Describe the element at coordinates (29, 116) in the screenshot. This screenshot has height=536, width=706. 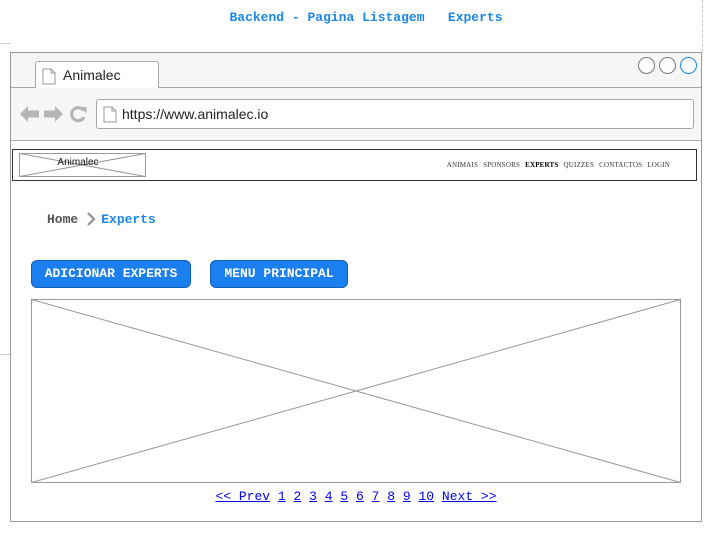
I see `back-arrow-icon` at that location.